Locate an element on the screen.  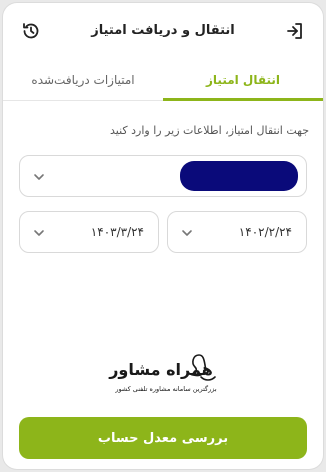
header: انتقال و دریافت امتیاز is located at coordinates (163, 31).